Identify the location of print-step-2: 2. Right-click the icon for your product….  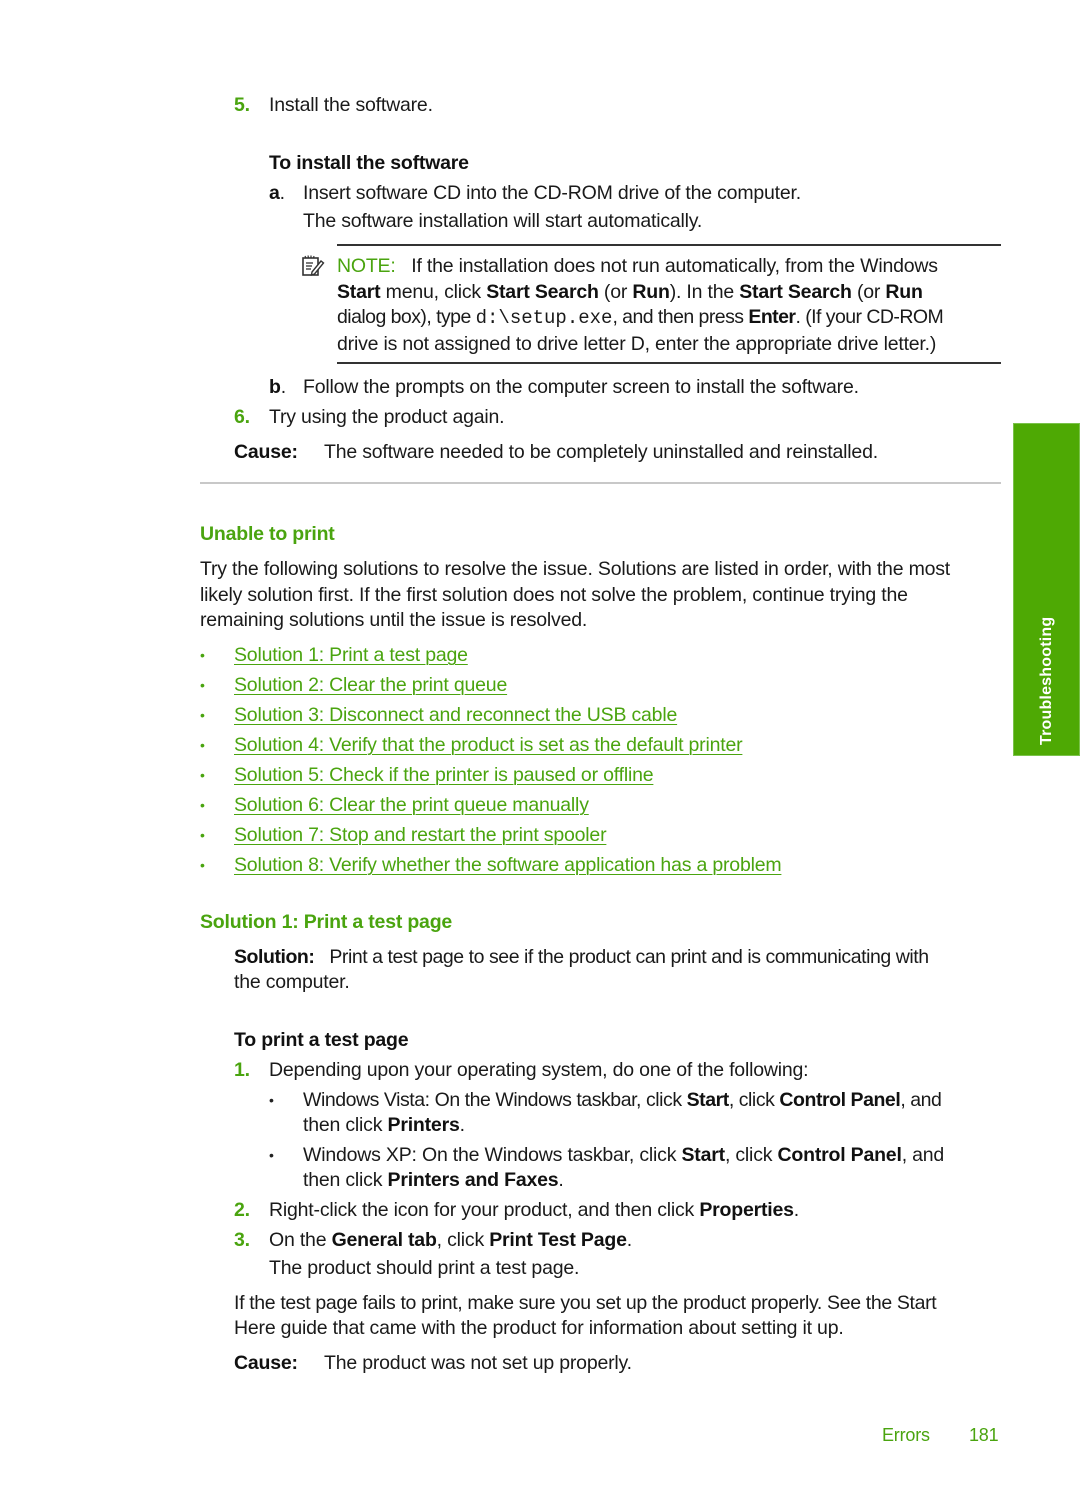
(516, 1210).